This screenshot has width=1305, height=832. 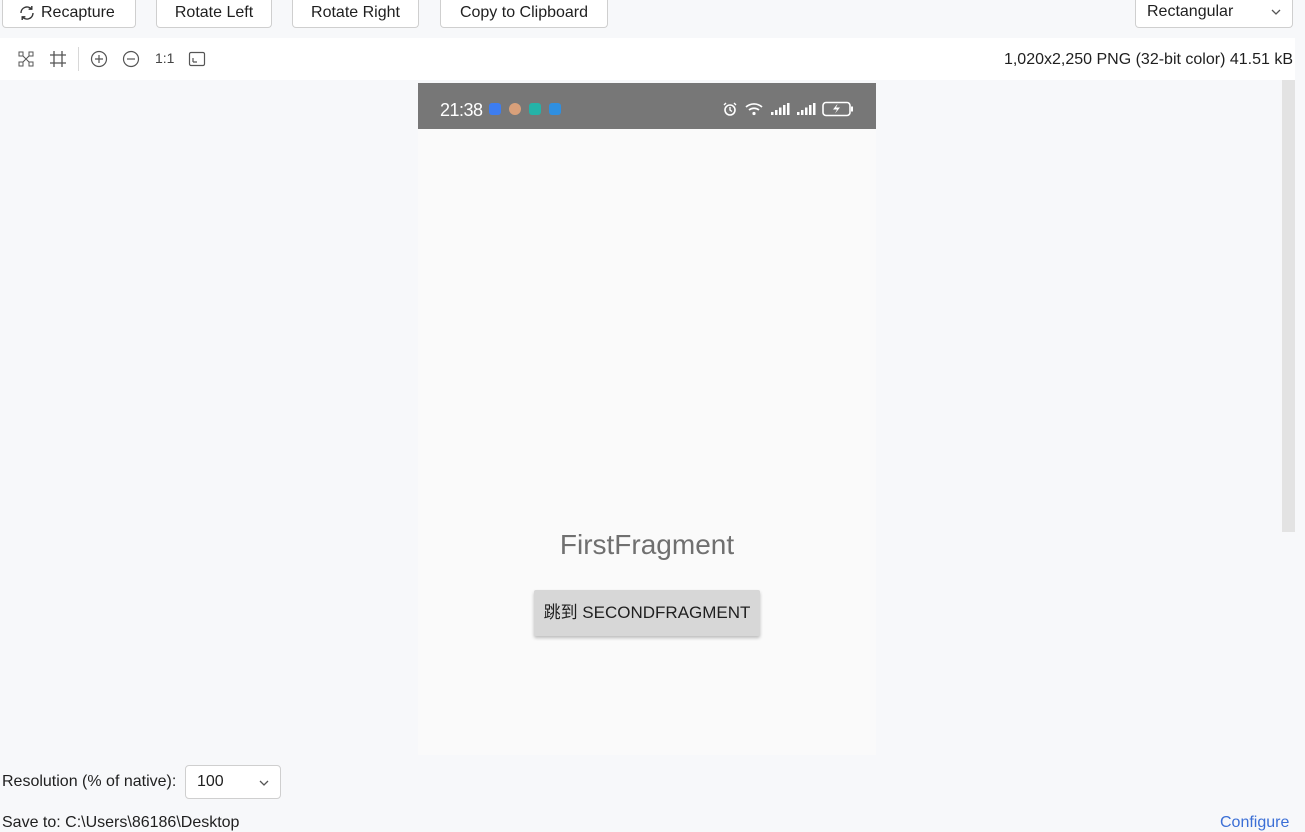 I want to click on save-path: Save to: C:\Users\86186\Desktop, so click(x=121, y=822).